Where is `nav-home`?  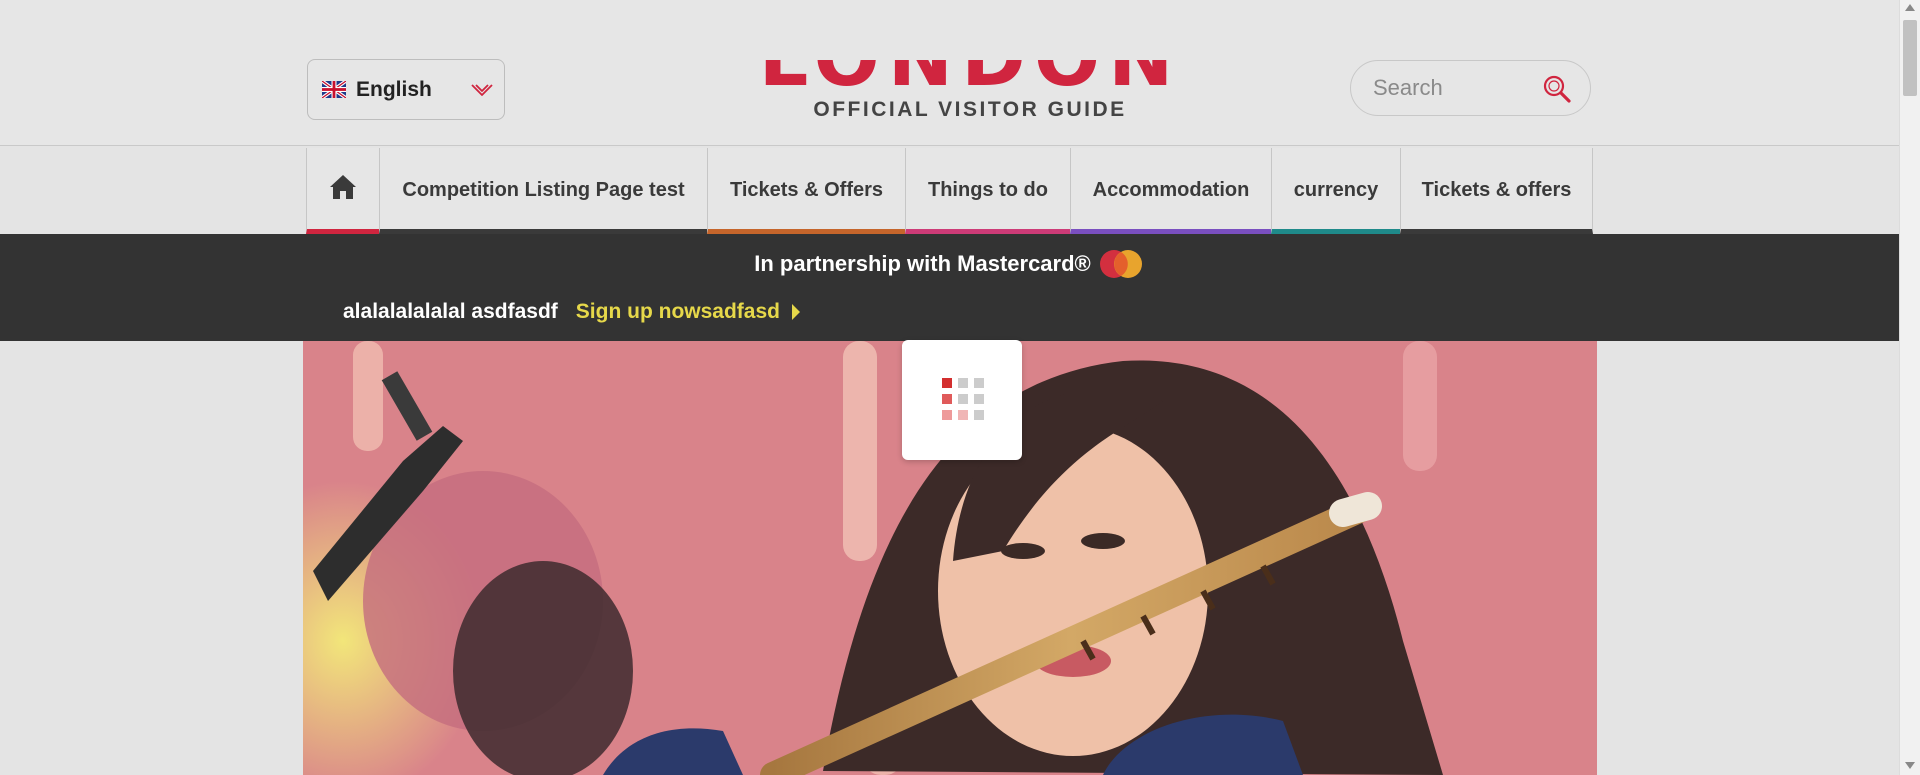
nav-home is located at coordinates (342, 191).